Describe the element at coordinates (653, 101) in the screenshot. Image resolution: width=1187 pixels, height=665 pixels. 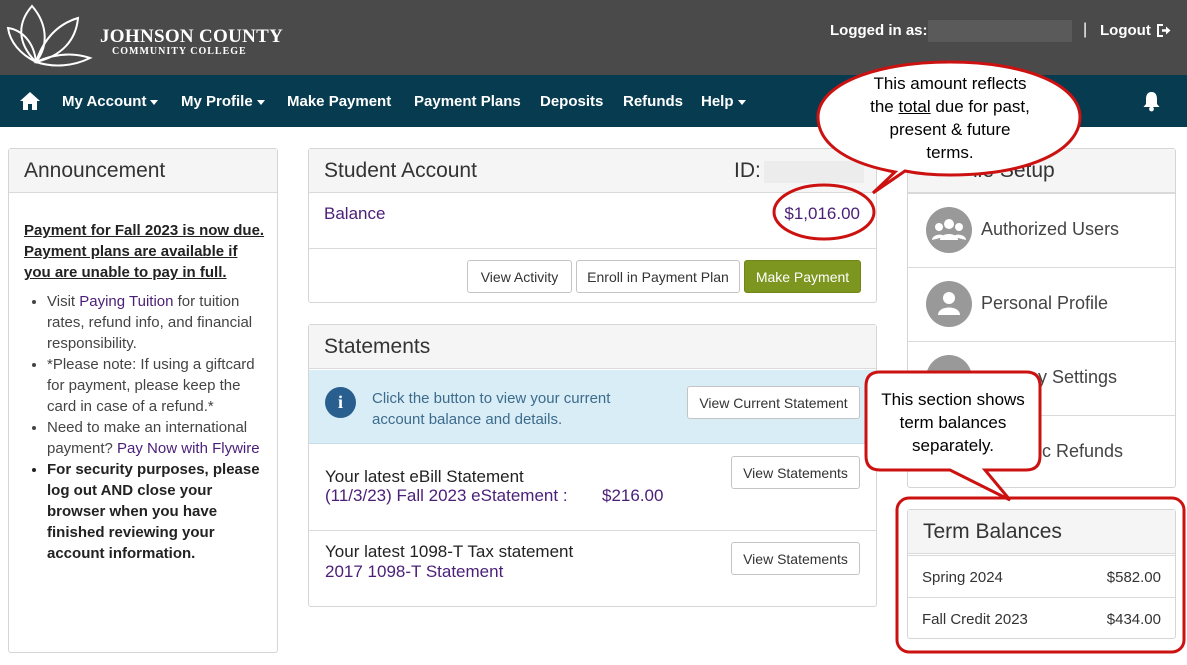
I see `nav-refunds: Refunds` at that location.